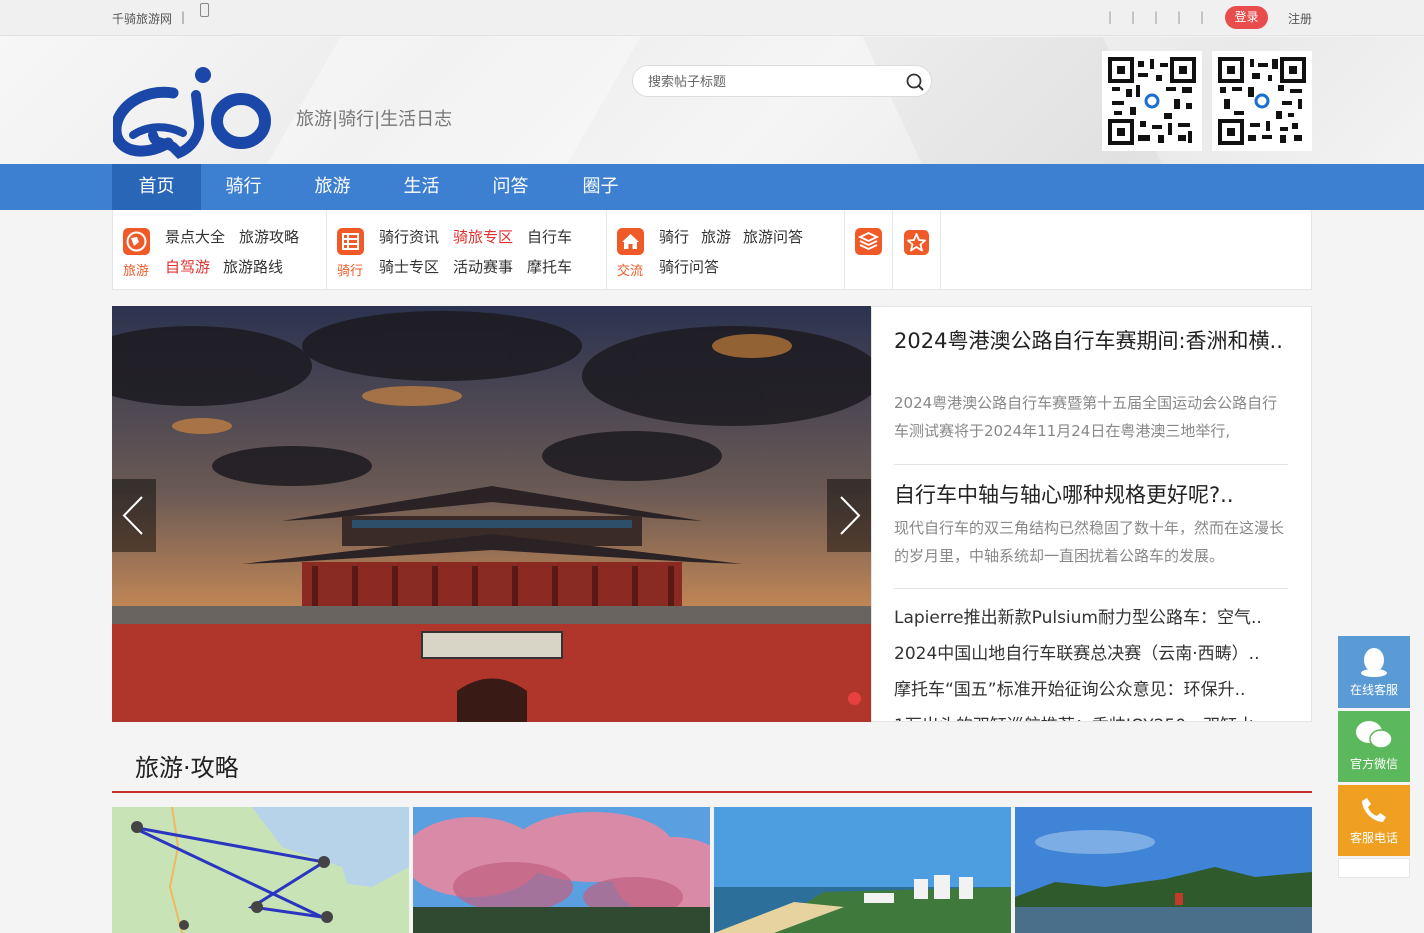 Image resolution: width=1424 pixels, height=933 pixels. Describe the element at coordinates (674, 236) in the screenshot. I see `sublink-cycling-forum: 骑行` at that location.